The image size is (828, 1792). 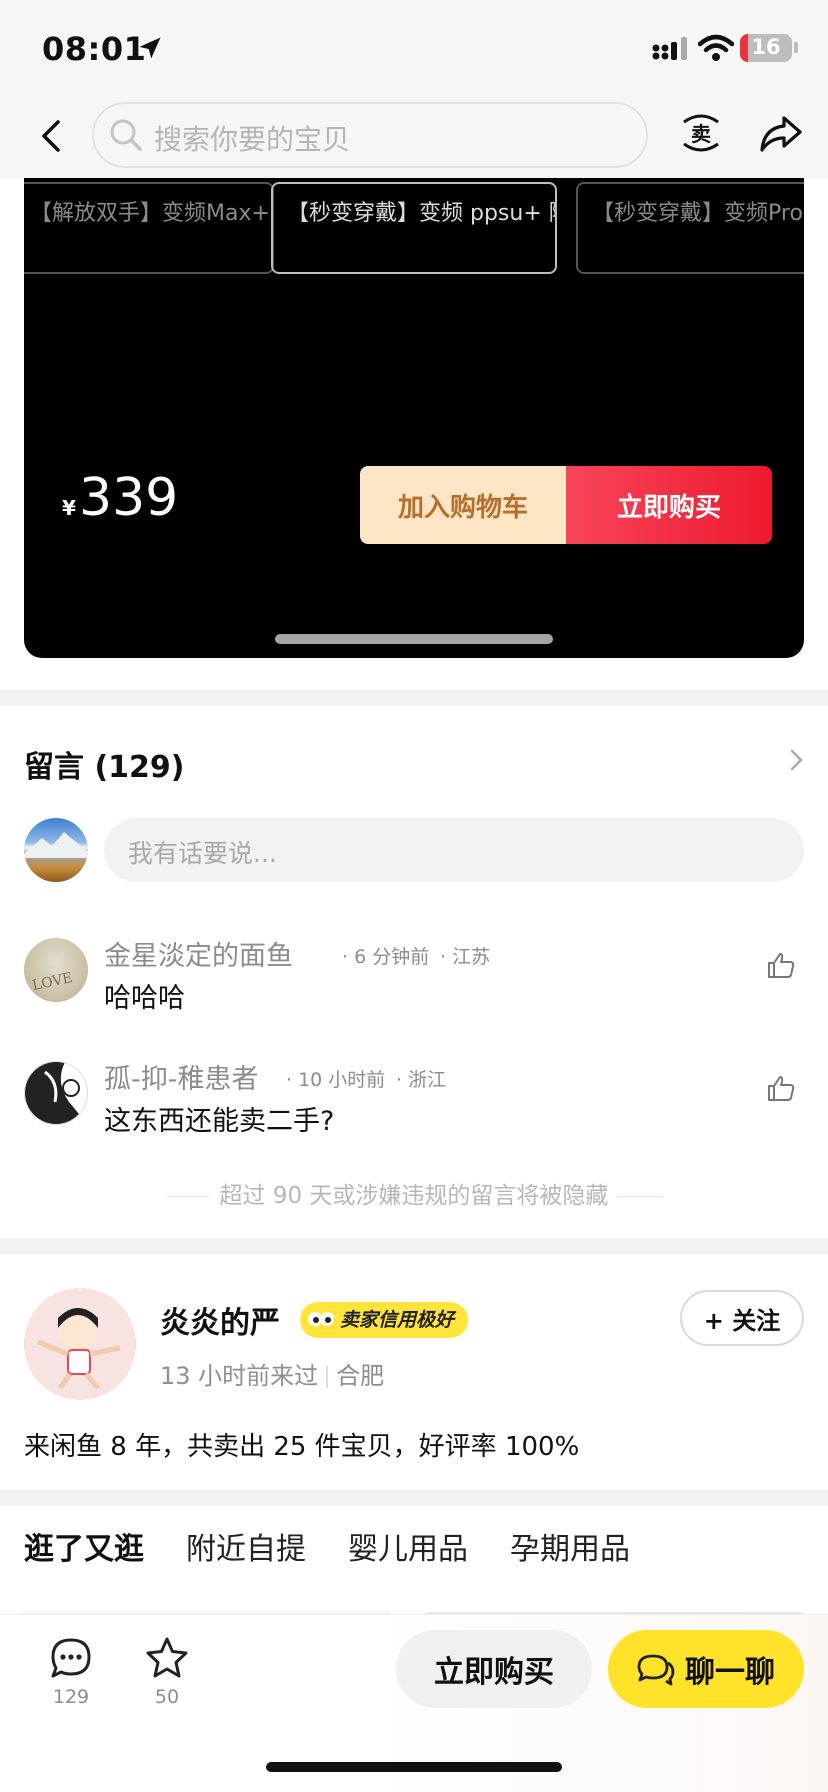 What do you see at coordinates (321, 1319) in the screenshot?
I see `smile-eyes-icon` at bounding box center [321, 1319].